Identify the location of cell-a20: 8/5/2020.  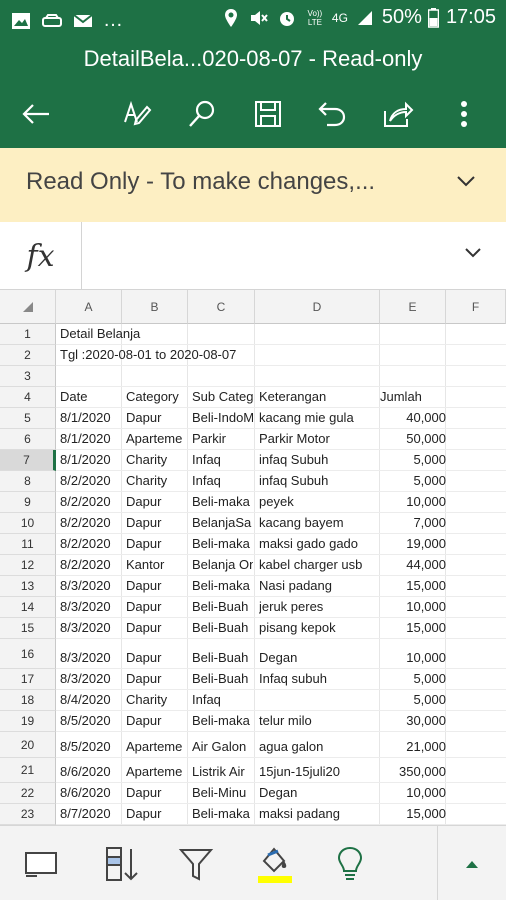
(90, 747).